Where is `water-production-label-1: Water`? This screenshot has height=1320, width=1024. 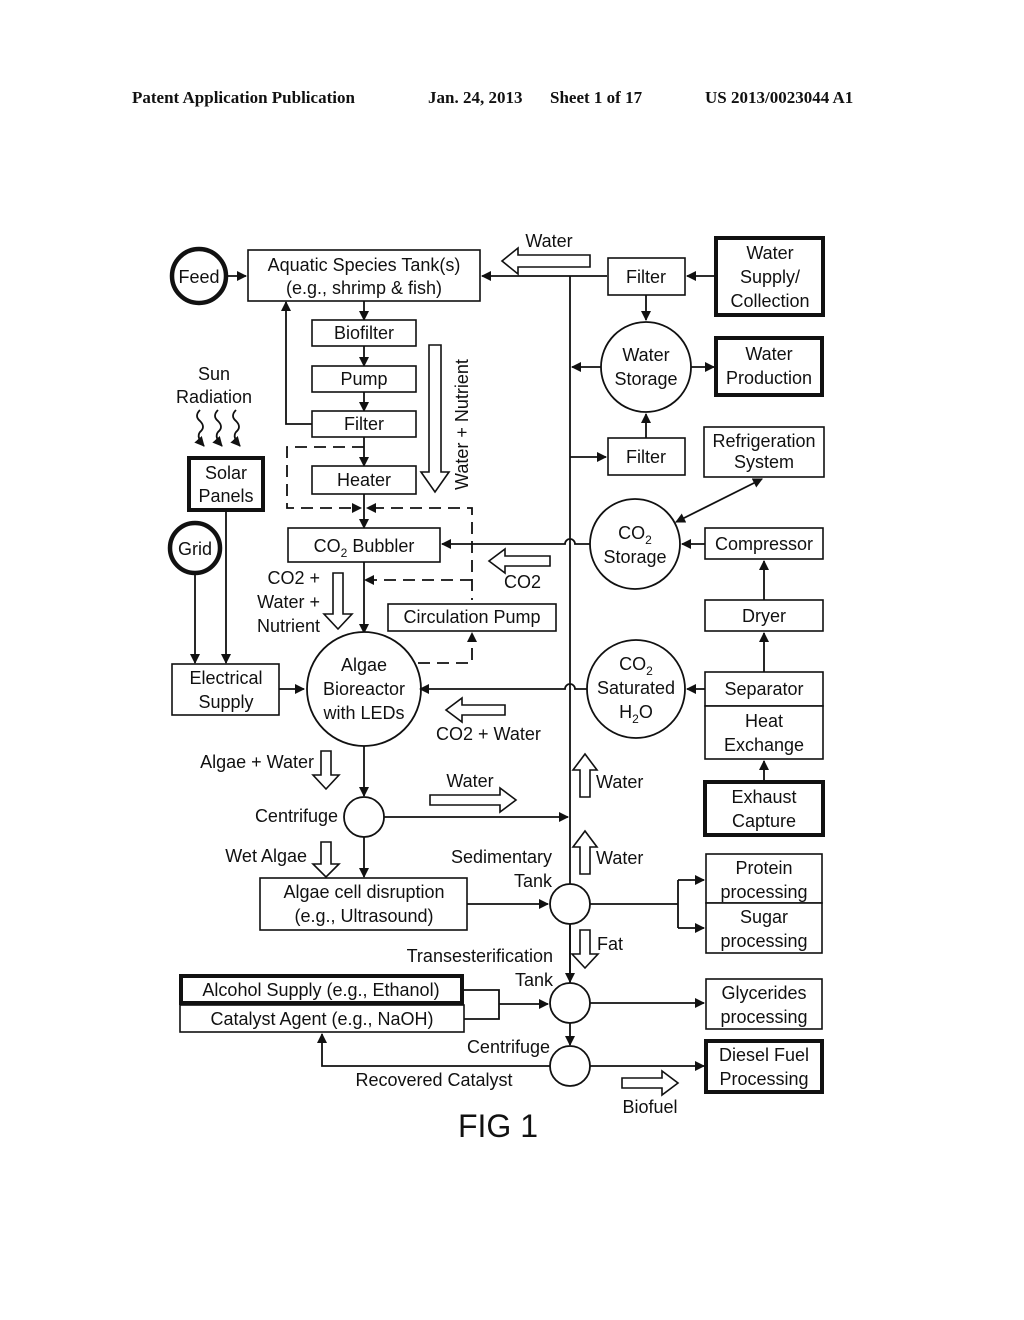 water-production-label-1: Water is located at coordinates (768, 354).